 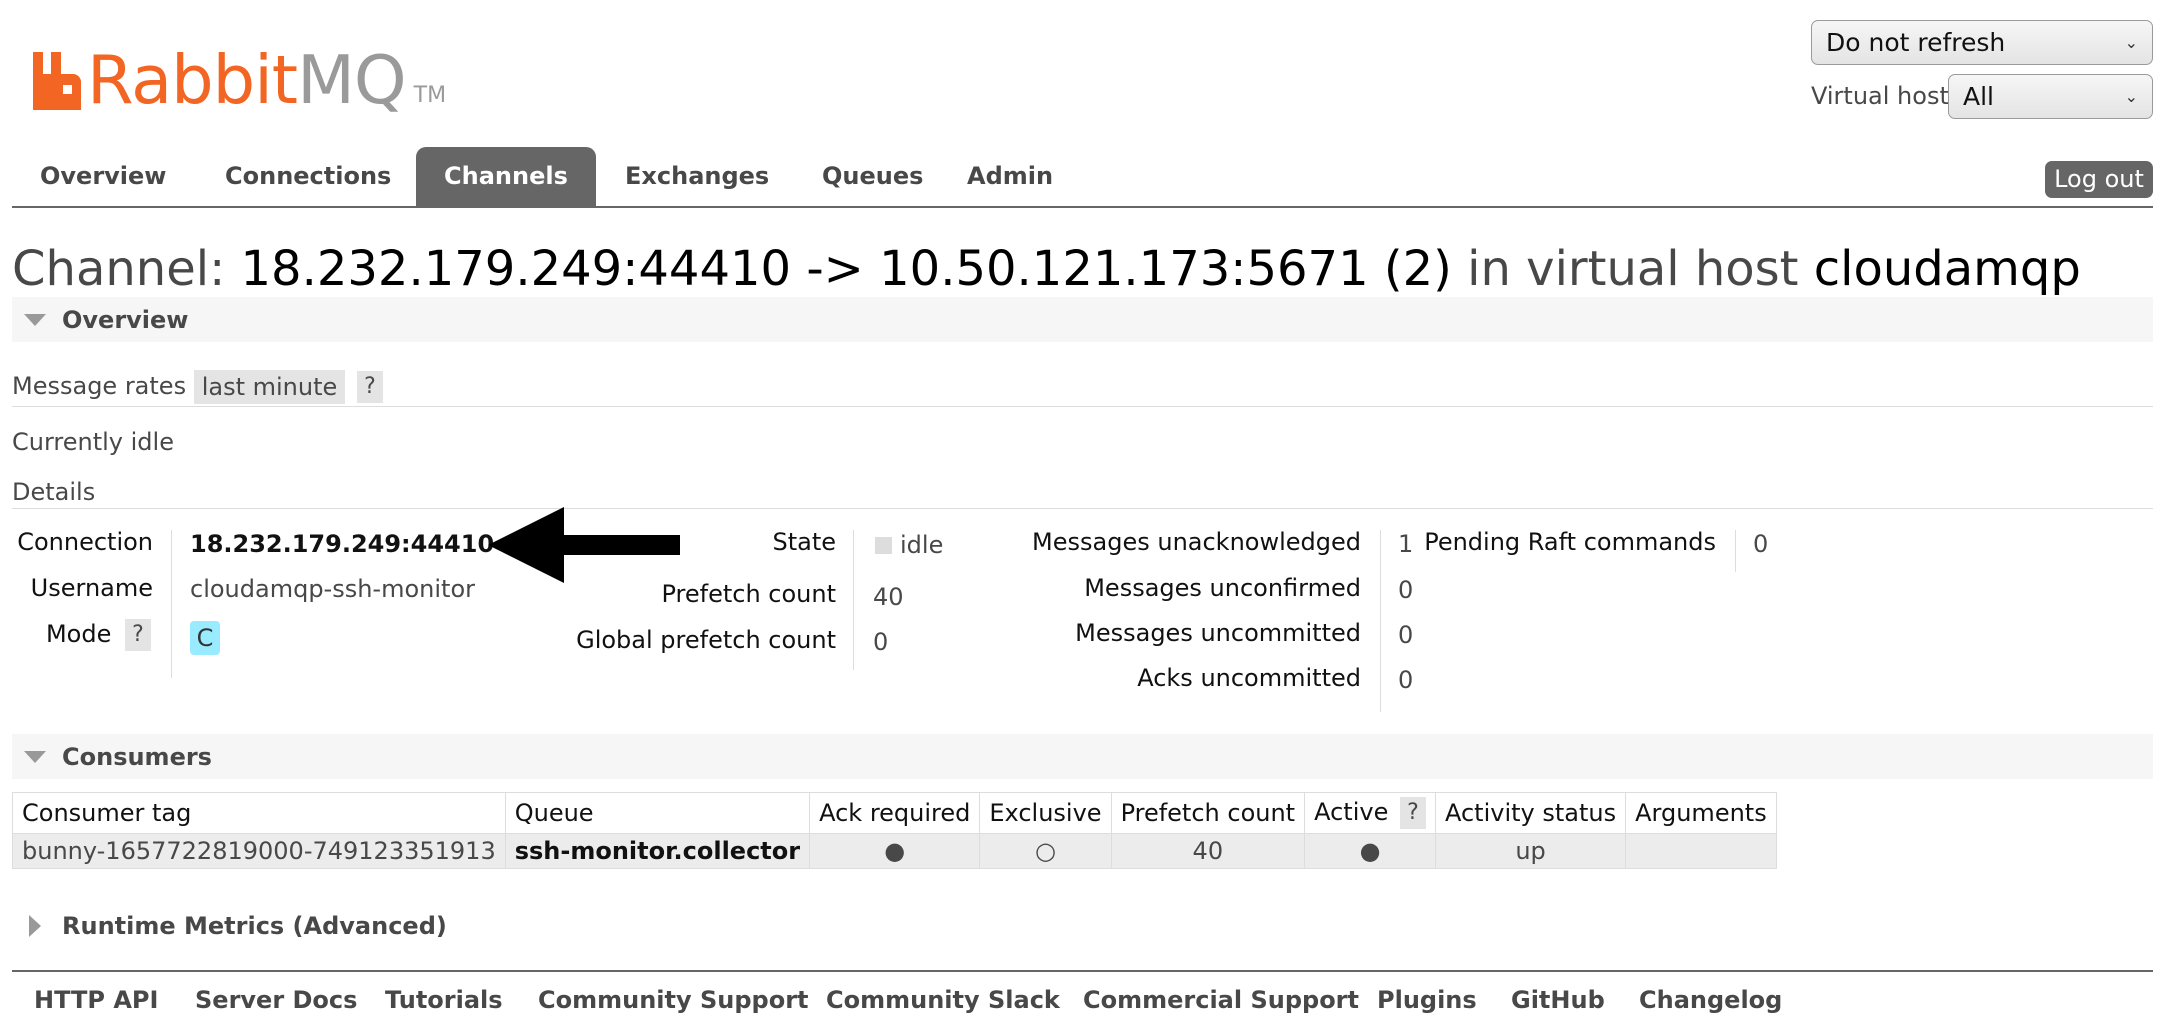 I want to click on rabbitmq-logo: Rabbit MQ TM, so click(x=240, y=79).